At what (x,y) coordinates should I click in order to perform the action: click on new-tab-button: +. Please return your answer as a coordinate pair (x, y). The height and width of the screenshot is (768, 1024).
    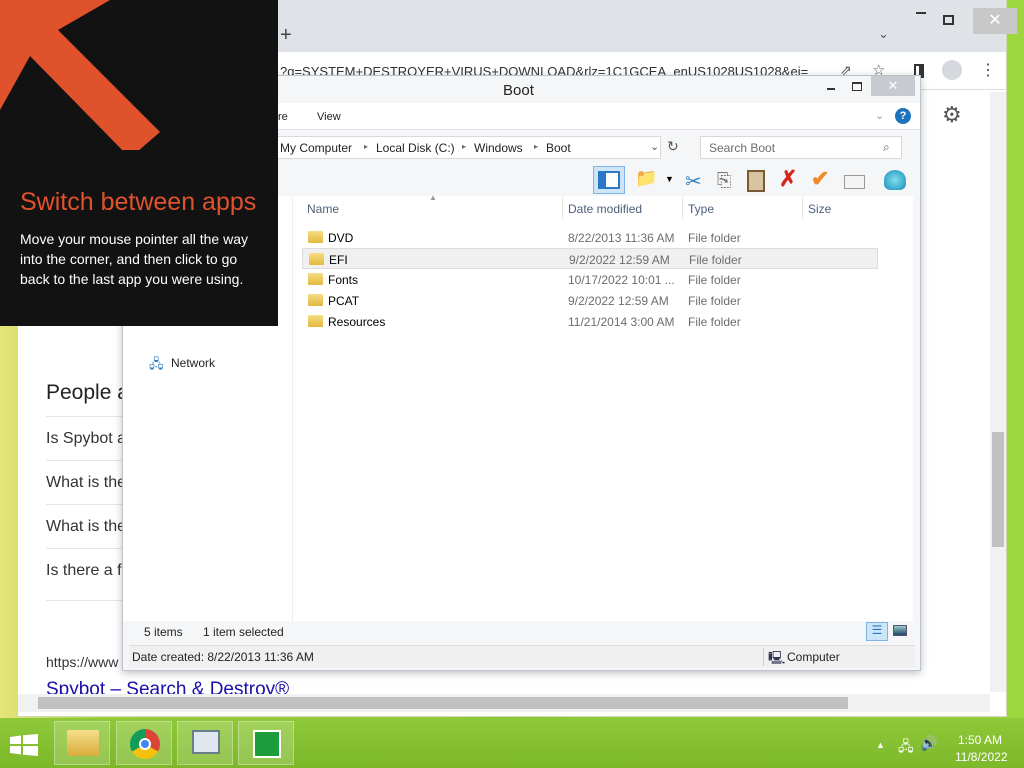
    Looking at the image, I should click on (286, 35).